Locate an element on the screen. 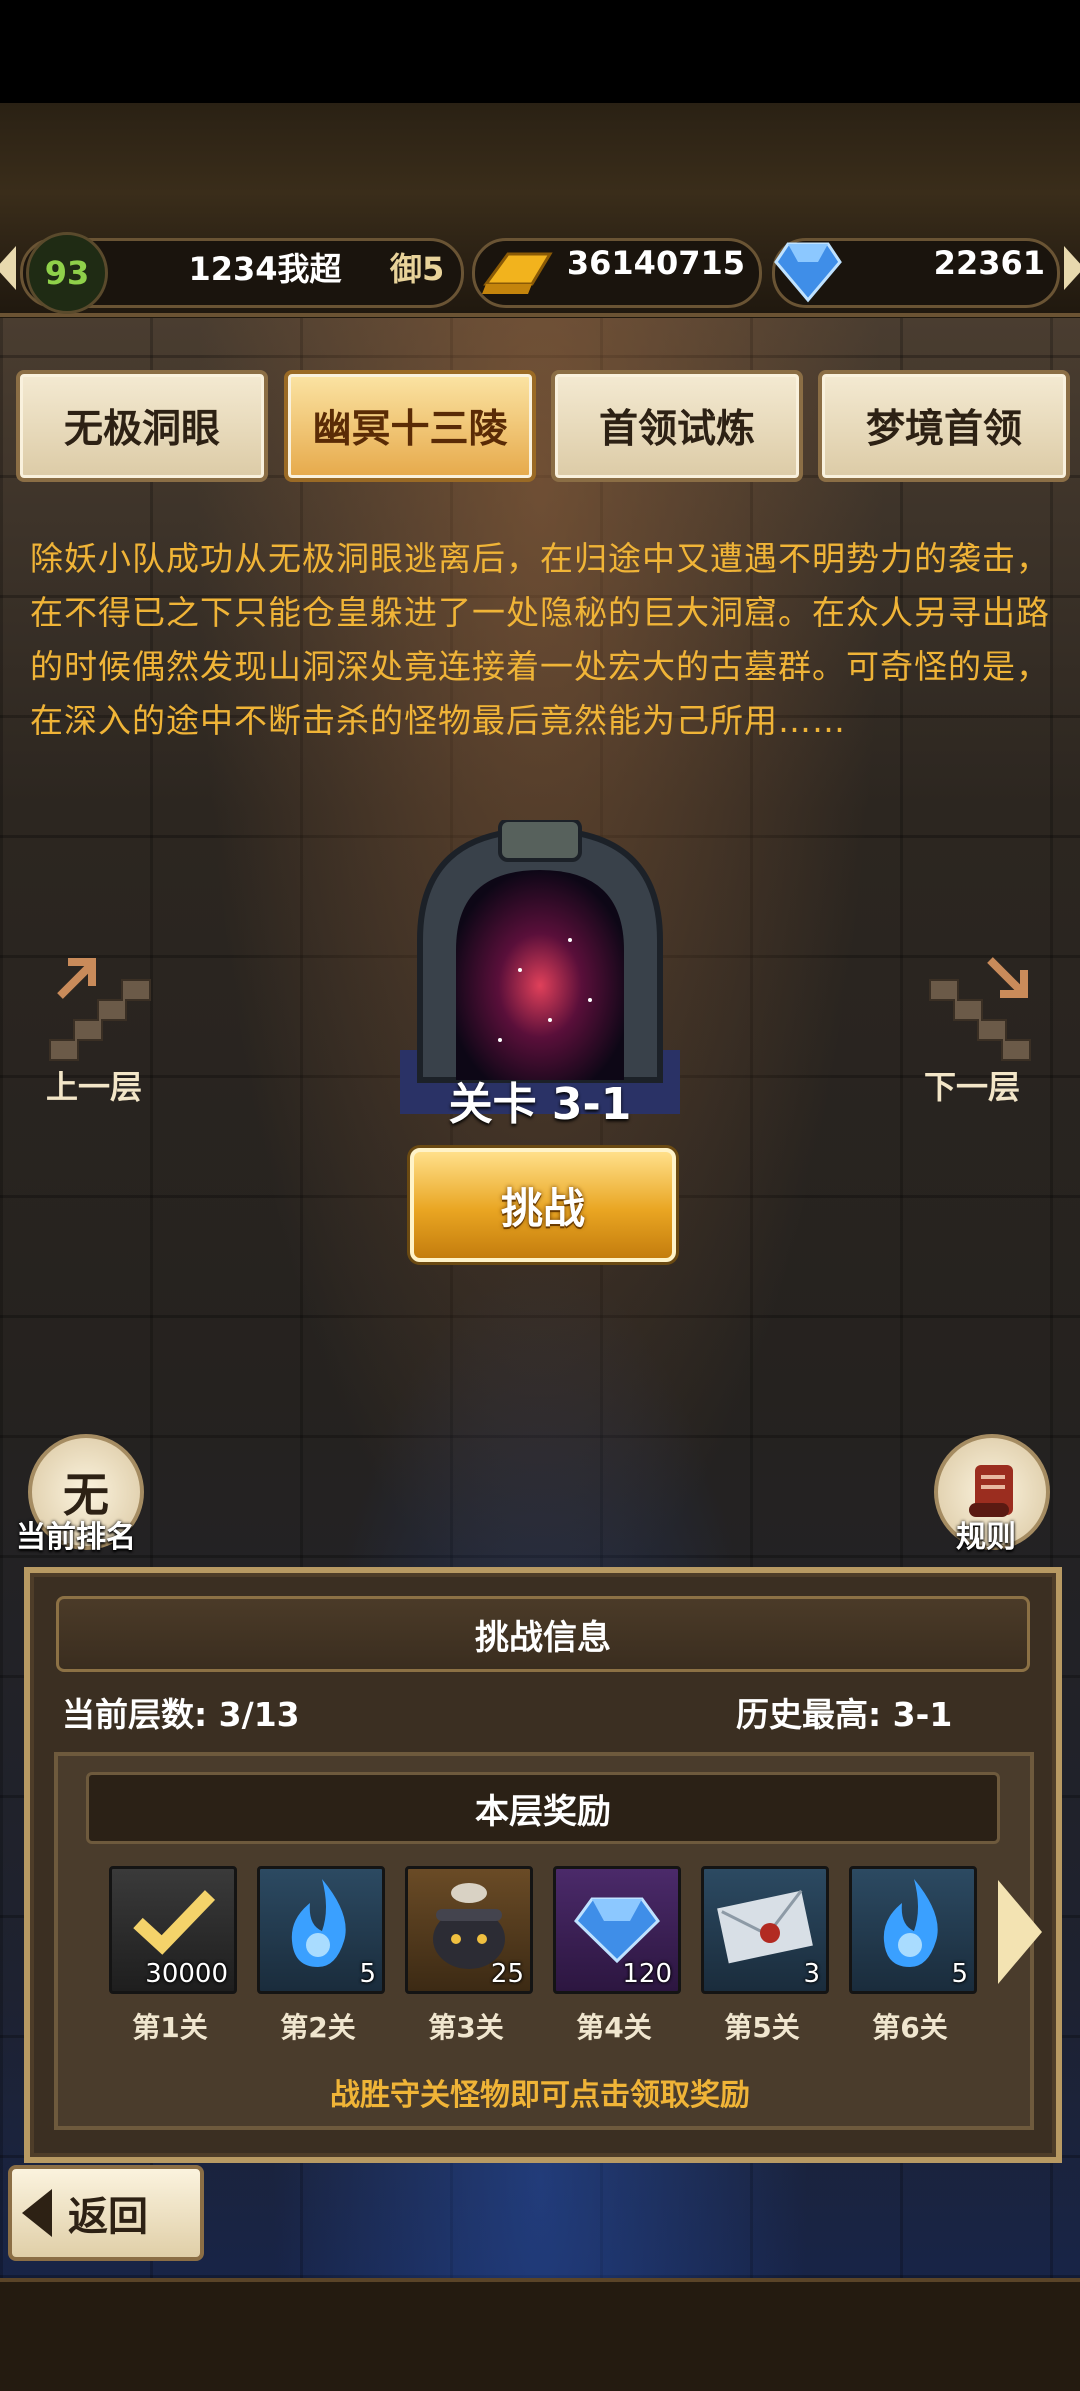  next-floor-label: 下一层 is located at coordinates (972, 1085).